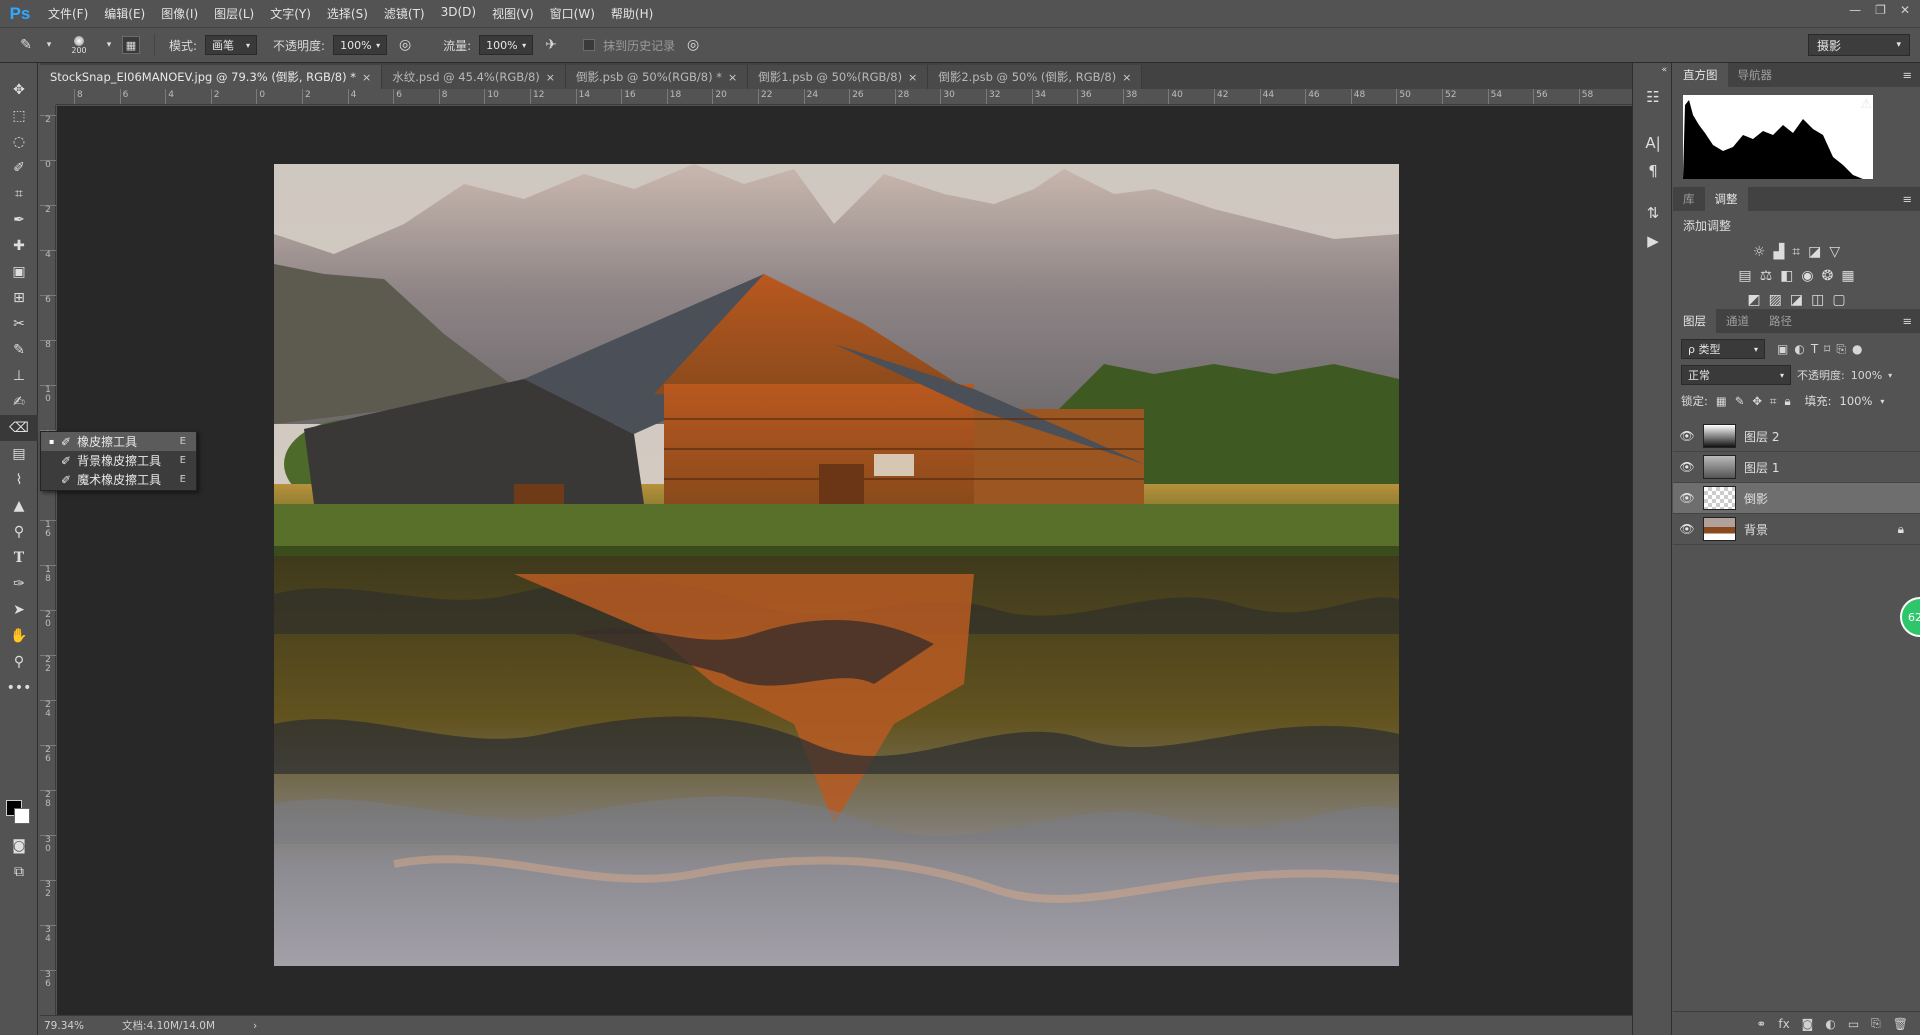 The height and width of the screenshot is (1035, 1920). I want to click on layer-row: 👁︎ 图层 1, so click(1796, 467).